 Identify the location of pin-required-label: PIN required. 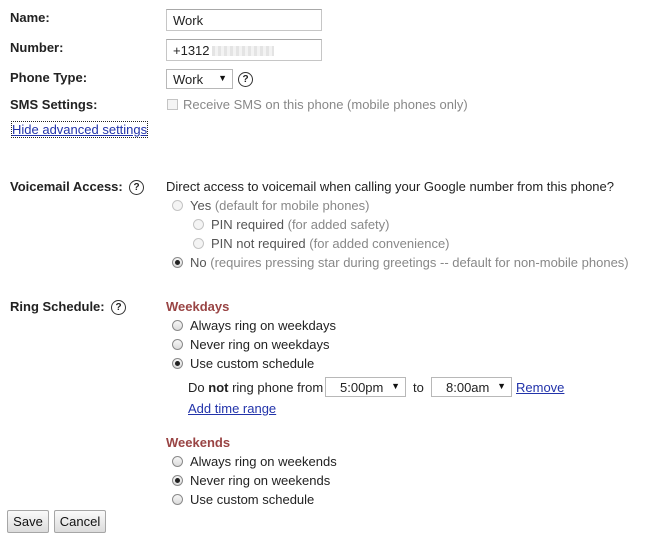
(247, 224).